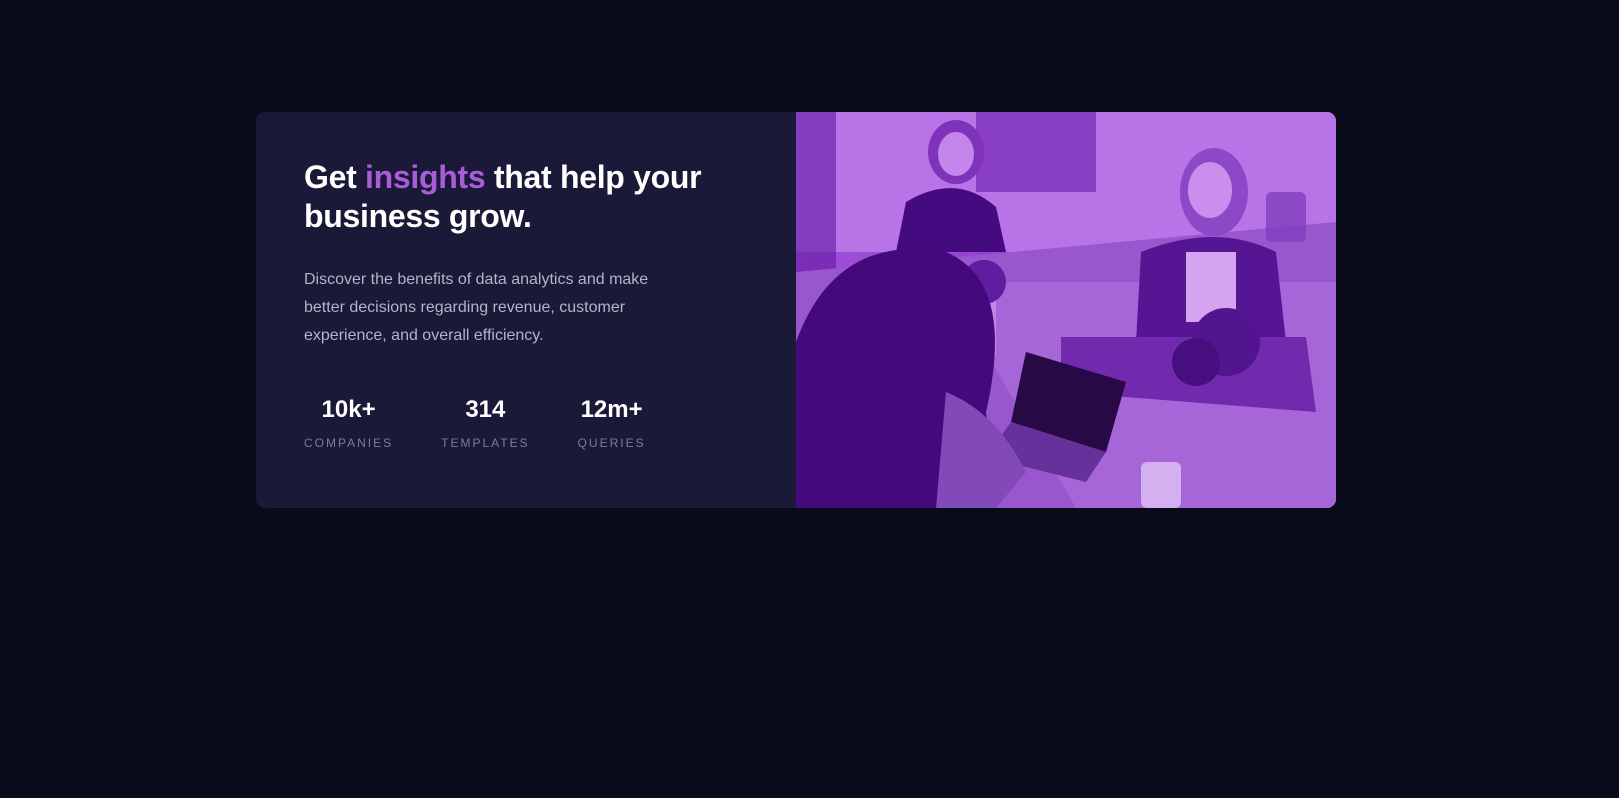 This screenshot has height=798, width=1619. I want to click on stat-templates: 314 TEMPLATES, so click(485, 423).